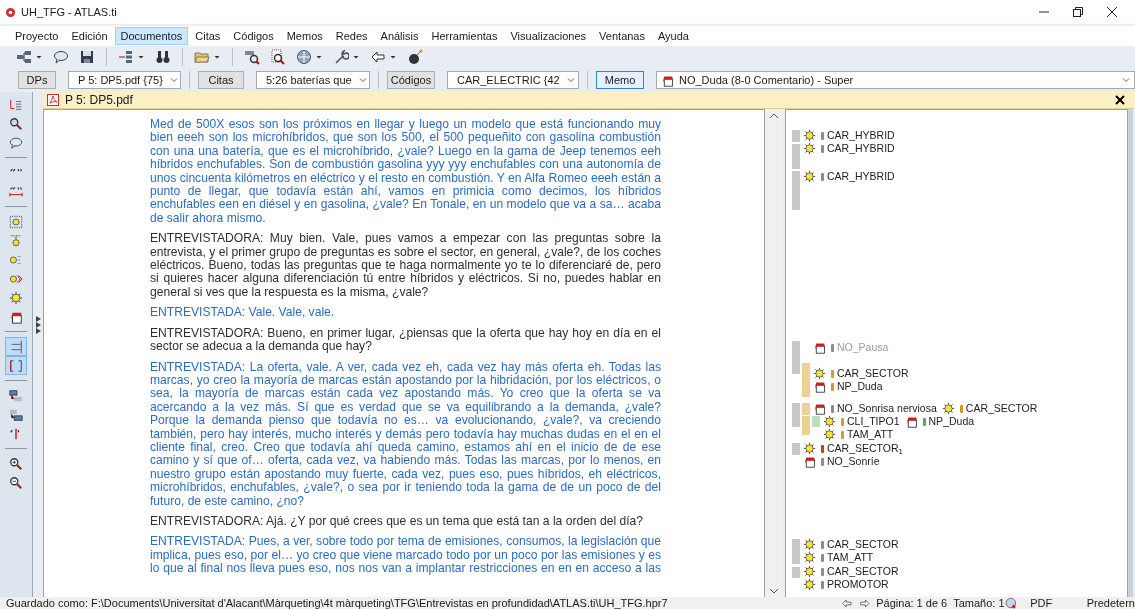 Image resolution: width=1135 pixels, height=609 pixels. I want to click on menu-item: Redes, so click(351, 36).